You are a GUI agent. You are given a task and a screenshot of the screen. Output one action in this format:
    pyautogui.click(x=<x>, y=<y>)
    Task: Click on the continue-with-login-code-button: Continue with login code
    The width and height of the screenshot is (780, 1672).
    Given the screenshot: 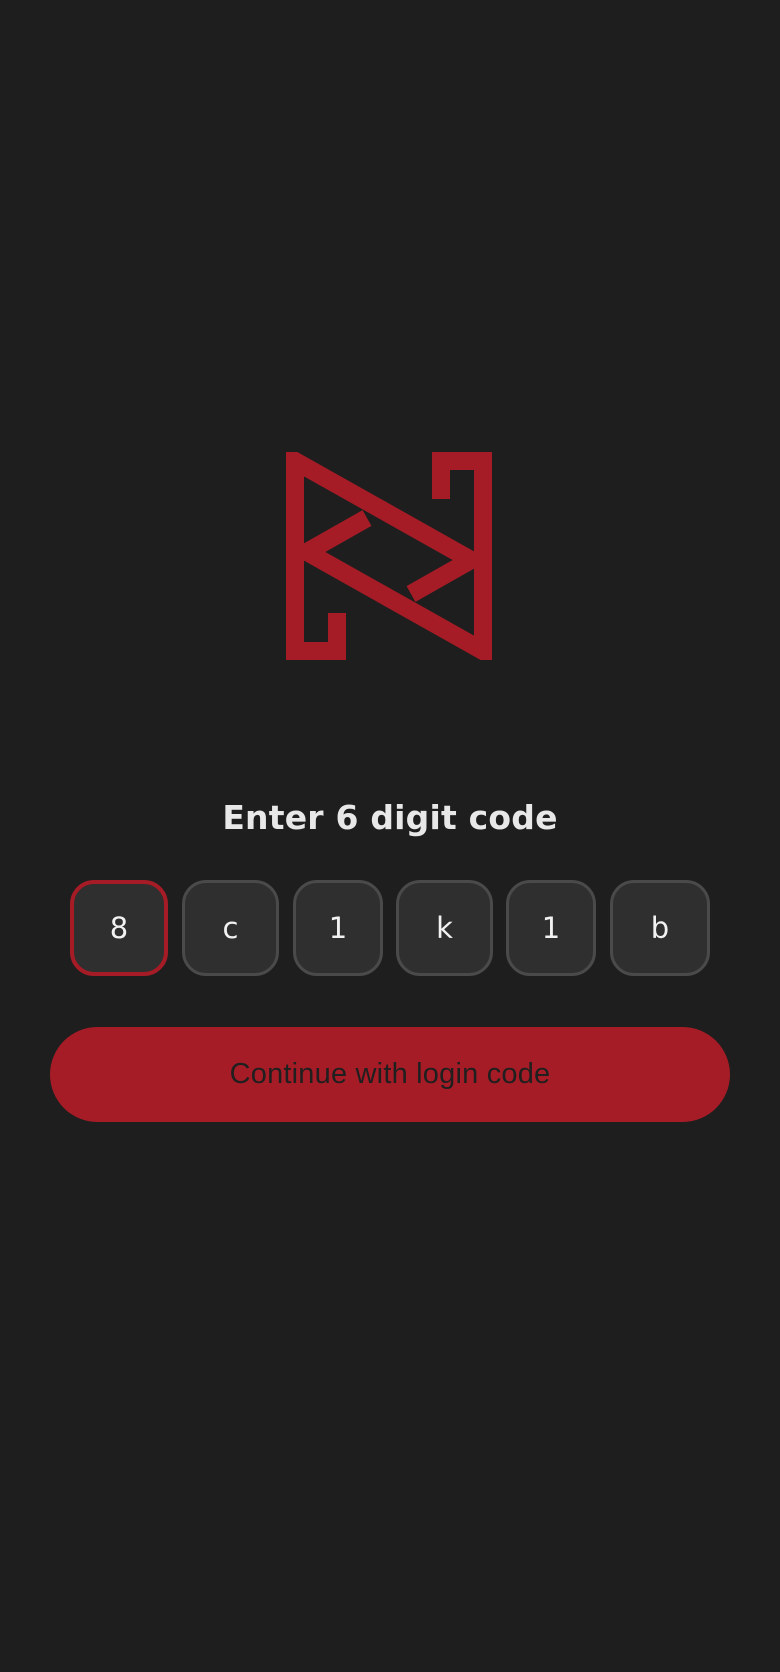 What is the action you would take?
    pyautogui.click(x=390, y=1074)
    